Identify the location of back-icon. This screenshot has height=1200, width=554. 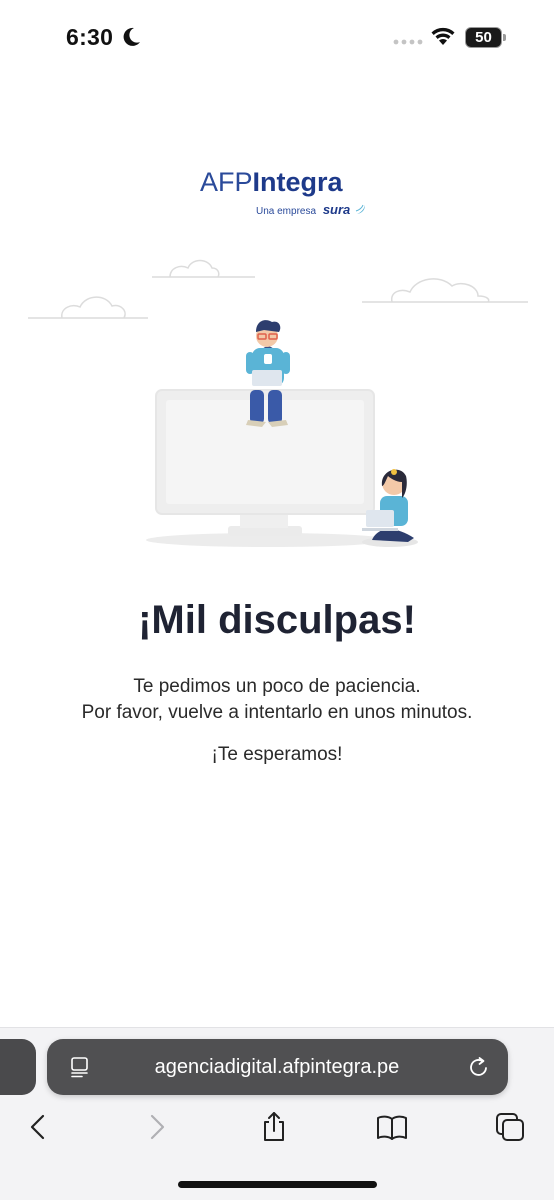
(37, 1127).